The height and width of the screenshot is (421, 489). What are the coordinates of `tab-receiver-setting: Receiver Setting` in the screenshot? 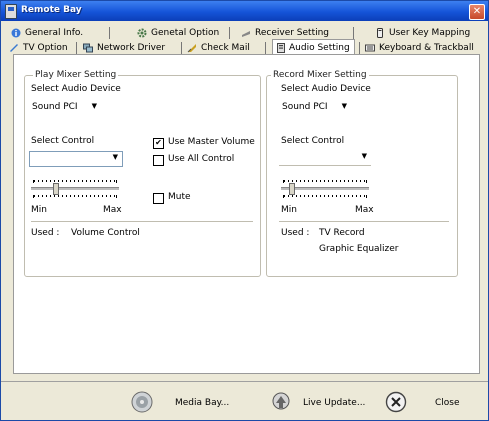 It's located at (285, 33).